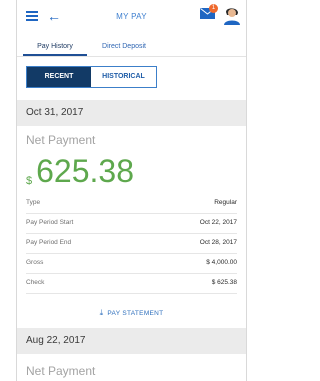 This screenshot has width=320, height=381. I want to click on detail-row: Check $ 625.38, so click(131, 283).